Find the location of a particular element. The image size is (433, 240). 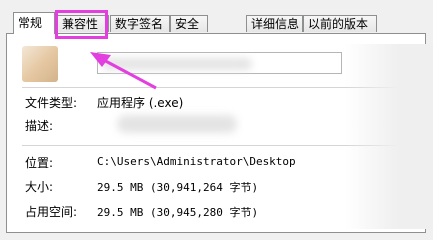

location-value: C:\Users\Administrator\Desktop is located at coordinates (196, 161).